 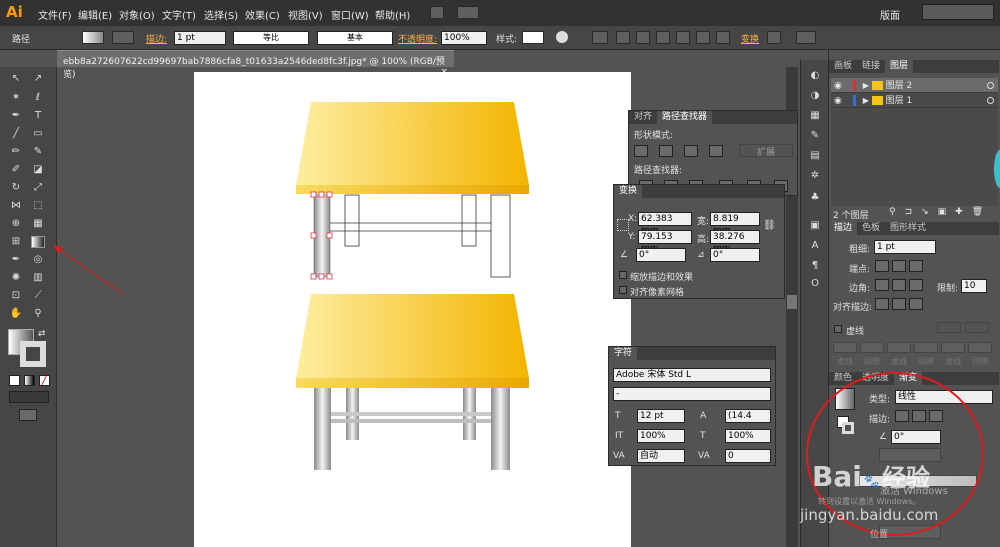 What do you see at coordinates (949, 327) in the screenshot?
I see `dash-align-1-icon` at bounding box center [949, 327].